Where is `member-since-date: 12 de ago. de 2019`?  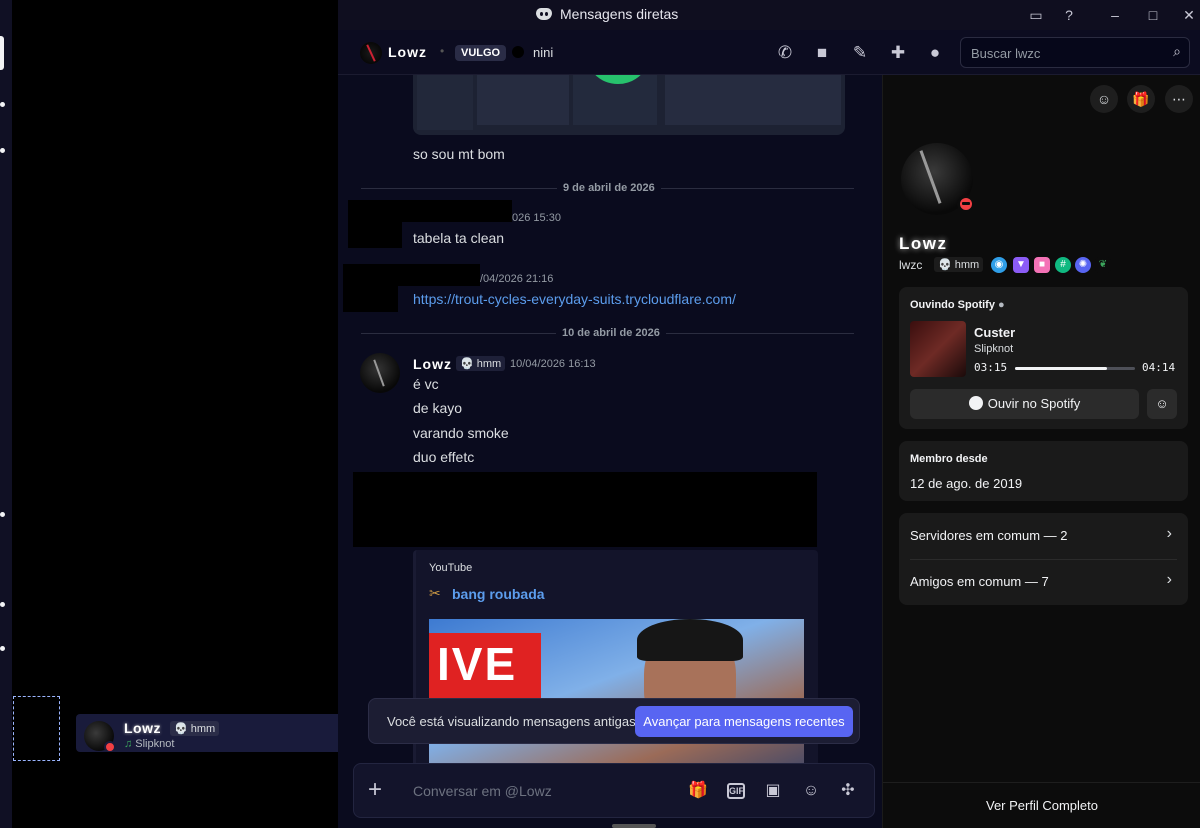
member-since-date: 12 de ago. de 2019 is located at coordinates (966, 483).